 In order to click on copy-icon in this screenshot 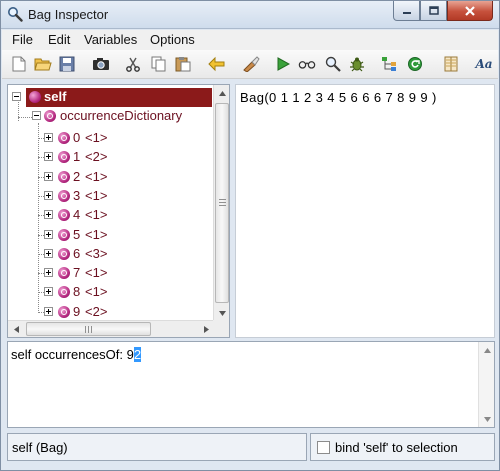, I will do `click(159, 64)`.